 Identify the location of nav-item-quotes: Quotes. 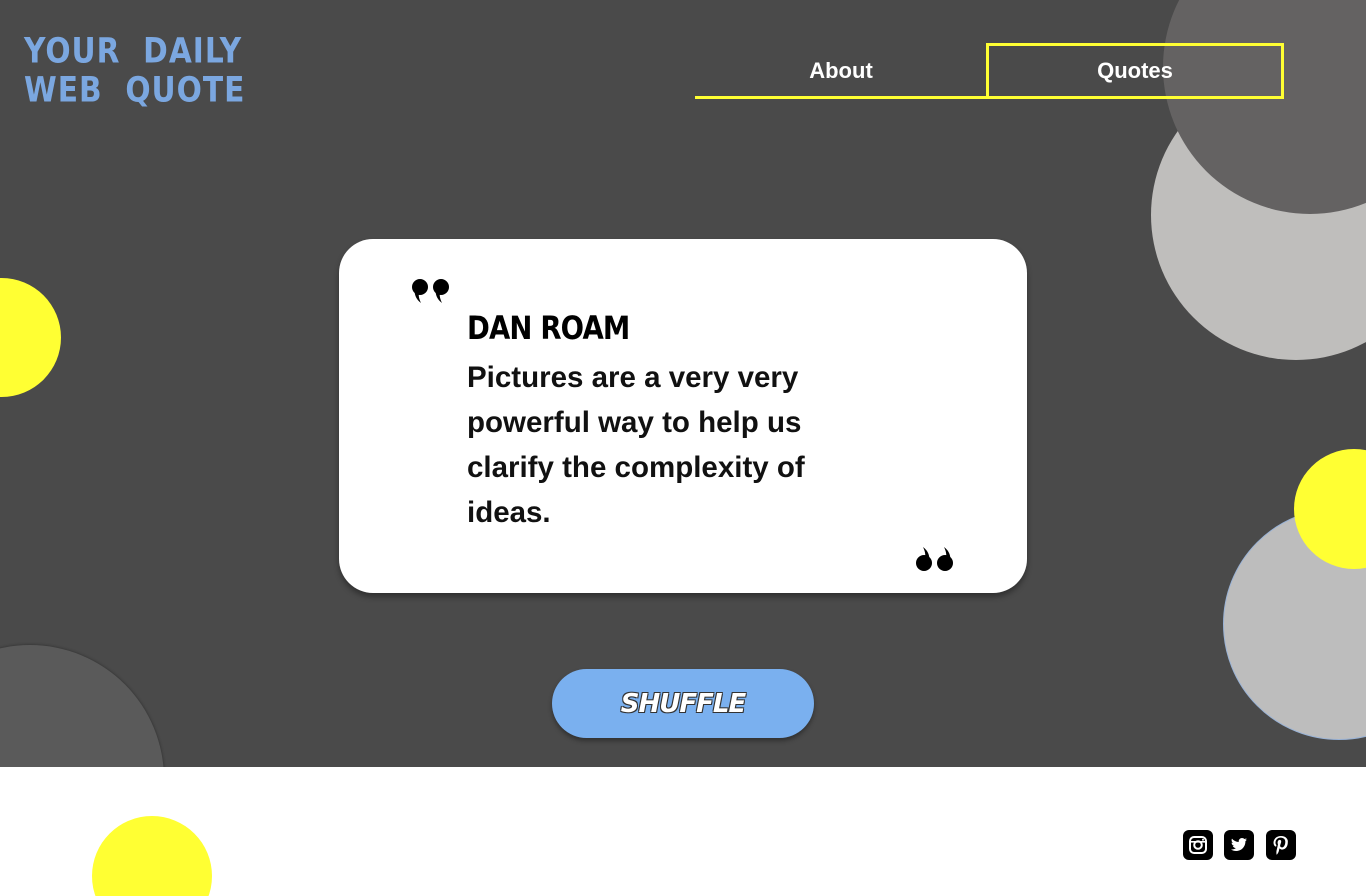
(1135, 71).